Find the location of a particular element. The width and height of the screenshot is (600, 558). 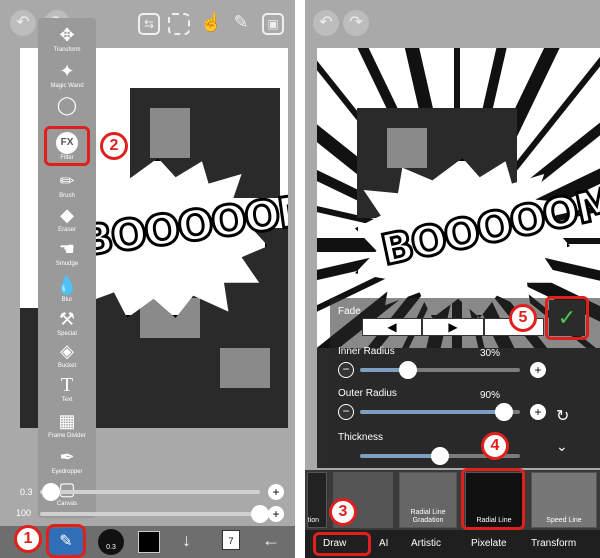

fade-left-icon: ◀ is located at coordinates (392, 327).